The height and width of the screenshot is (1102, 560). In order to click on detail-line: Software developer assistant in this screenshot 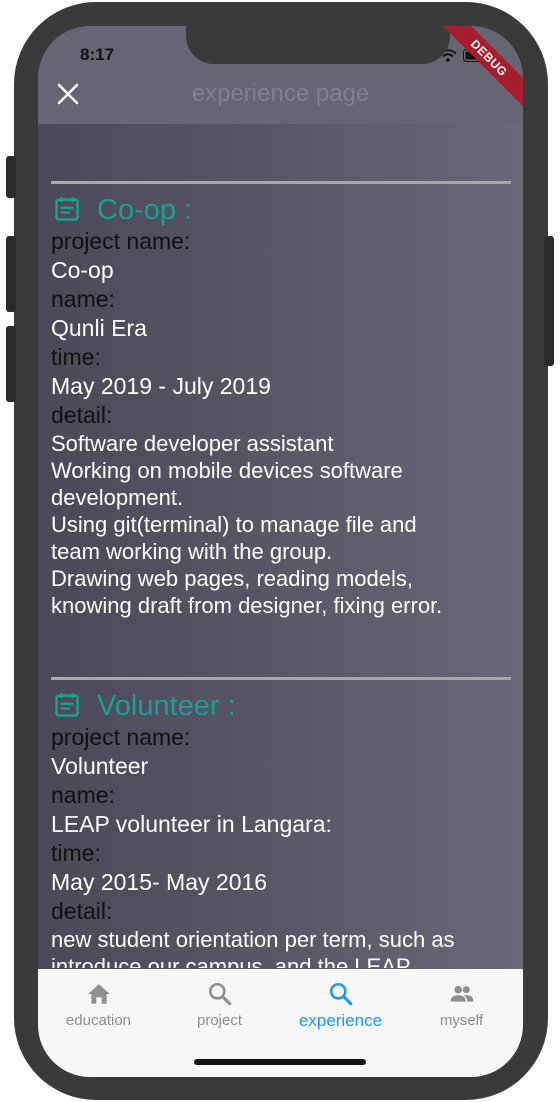, I will do `click(192, 443)`.